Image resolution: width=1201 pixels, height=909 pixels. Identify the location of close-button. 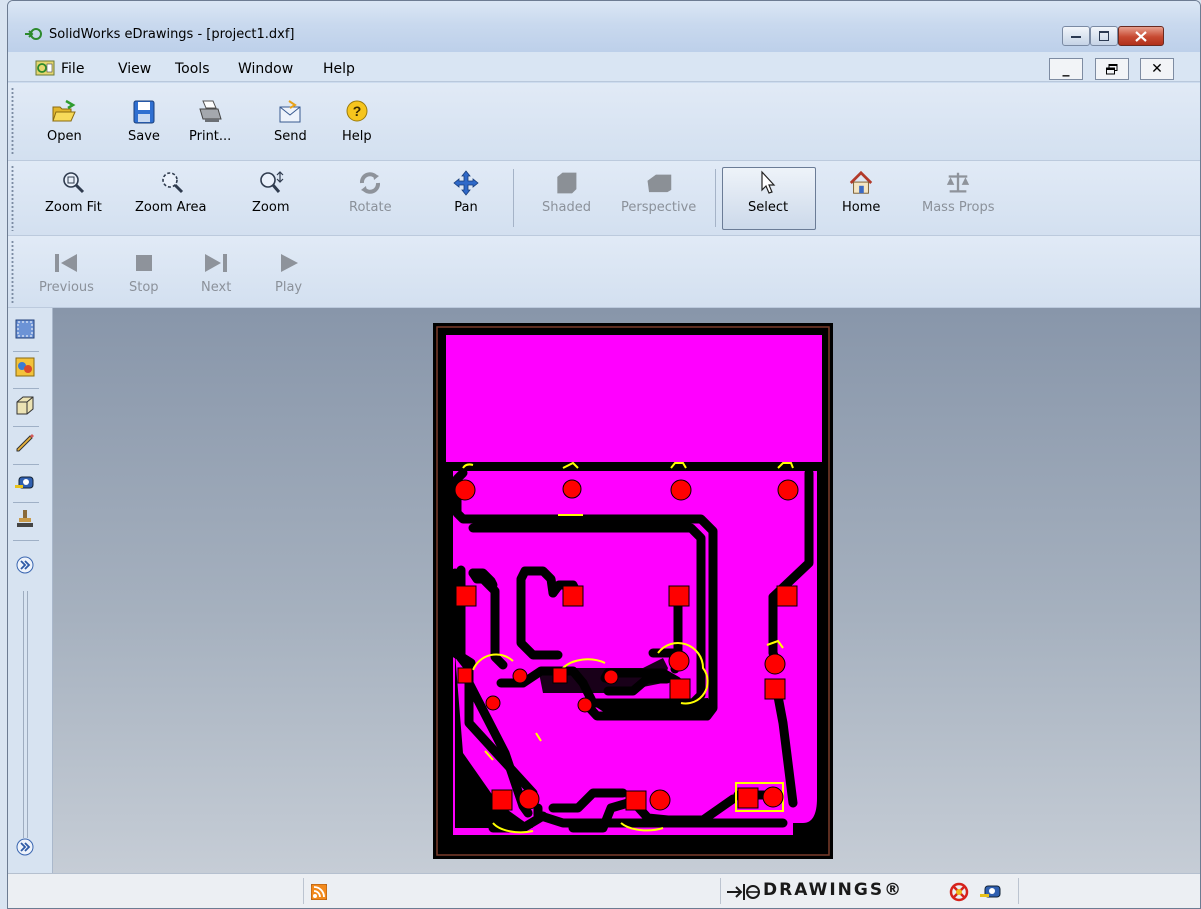
(1141, 36).